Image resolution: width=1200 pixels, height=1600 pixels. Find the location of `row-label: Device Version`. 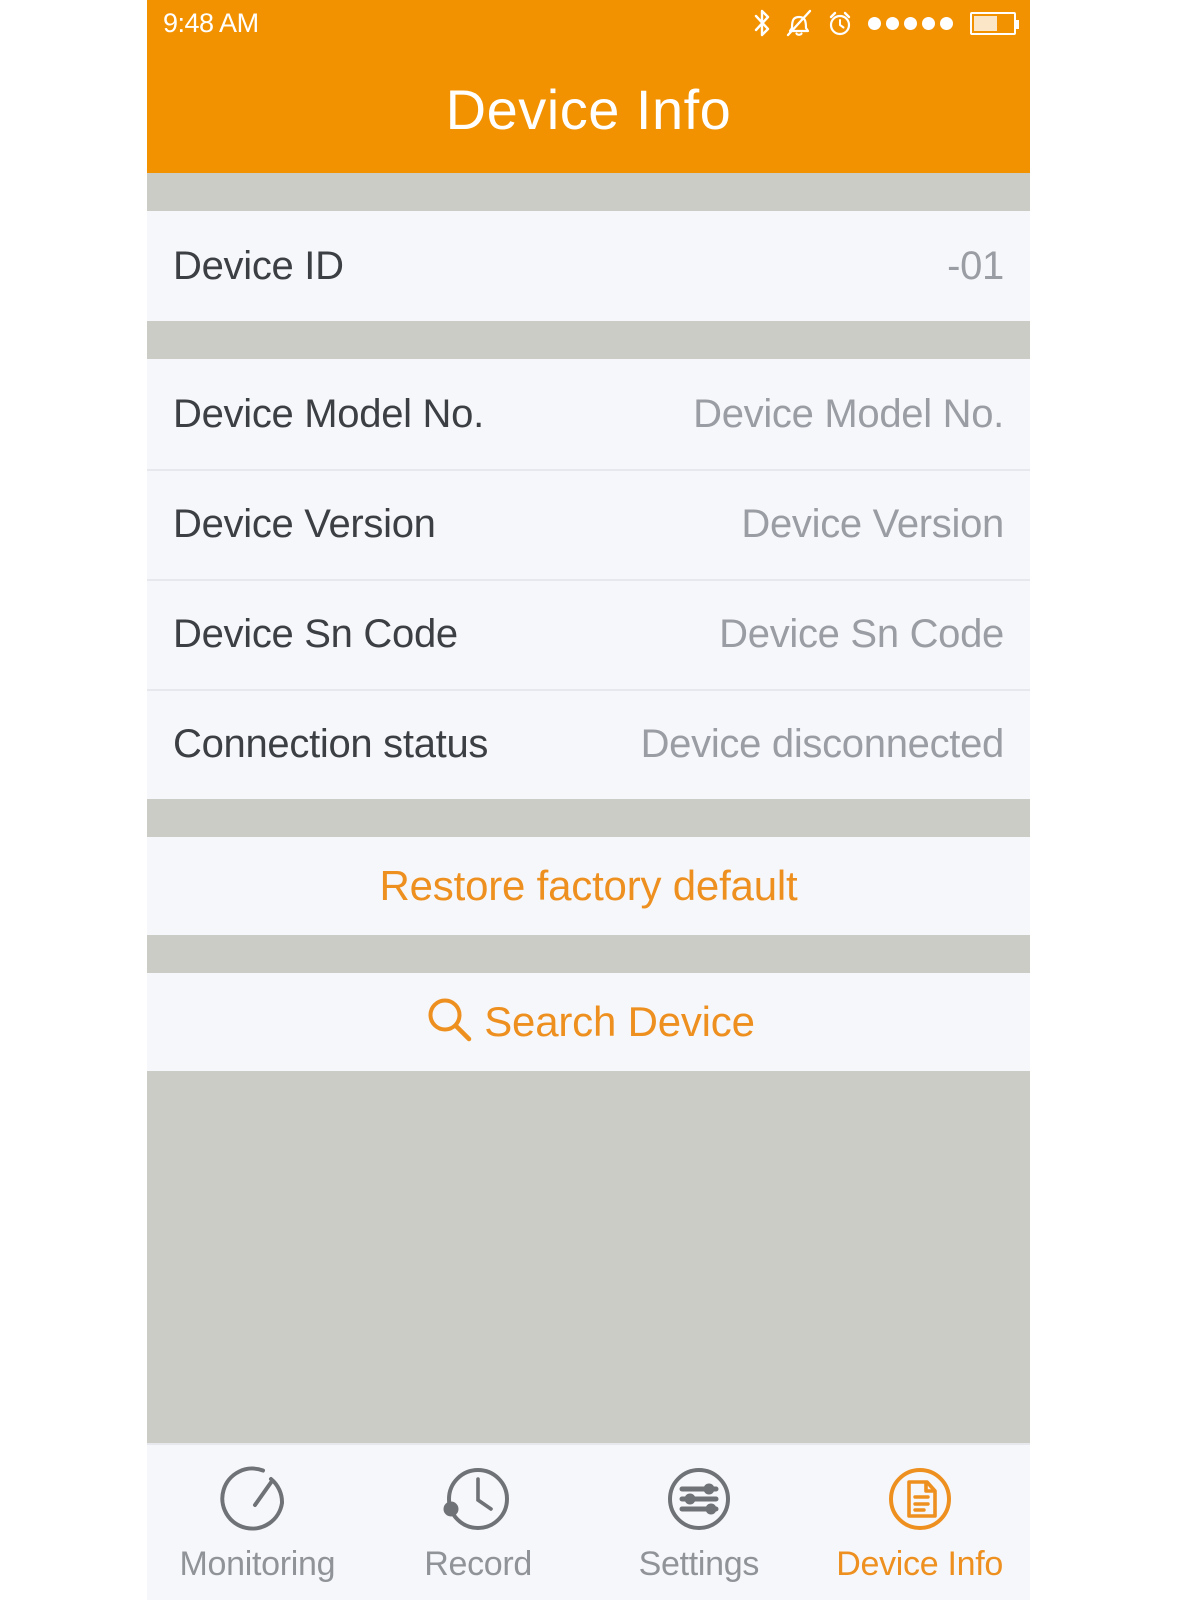

row-label: Device Version is located at coordinates (304, 523).